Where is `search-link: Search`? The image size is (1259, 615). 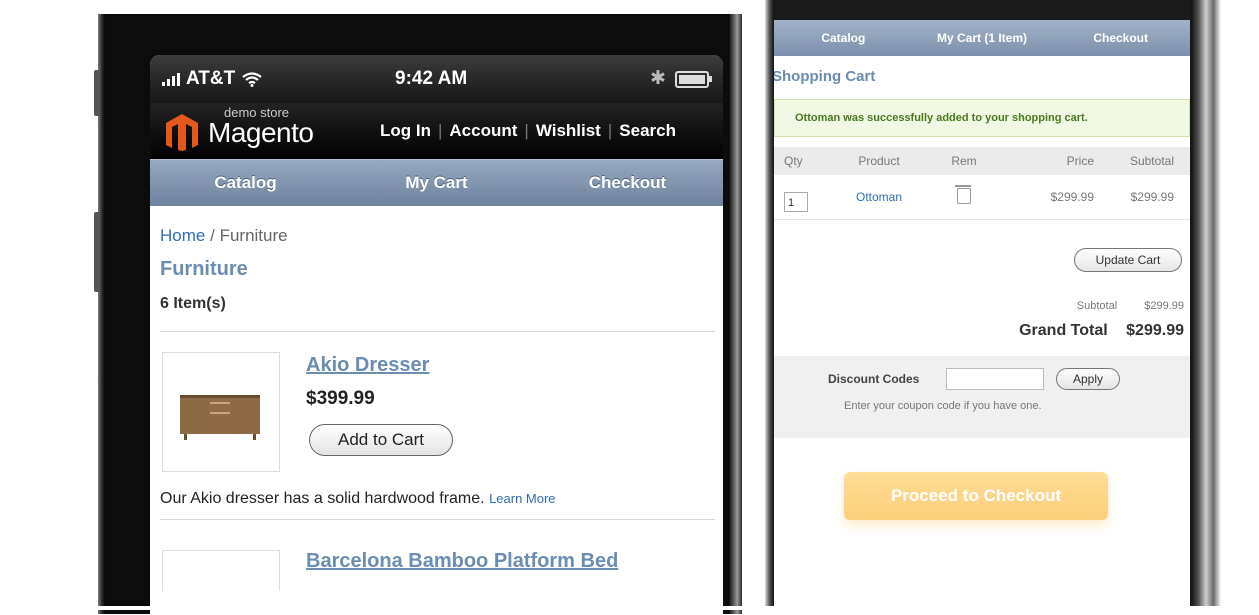 search-link: Search is located at coordinates (647, 131).